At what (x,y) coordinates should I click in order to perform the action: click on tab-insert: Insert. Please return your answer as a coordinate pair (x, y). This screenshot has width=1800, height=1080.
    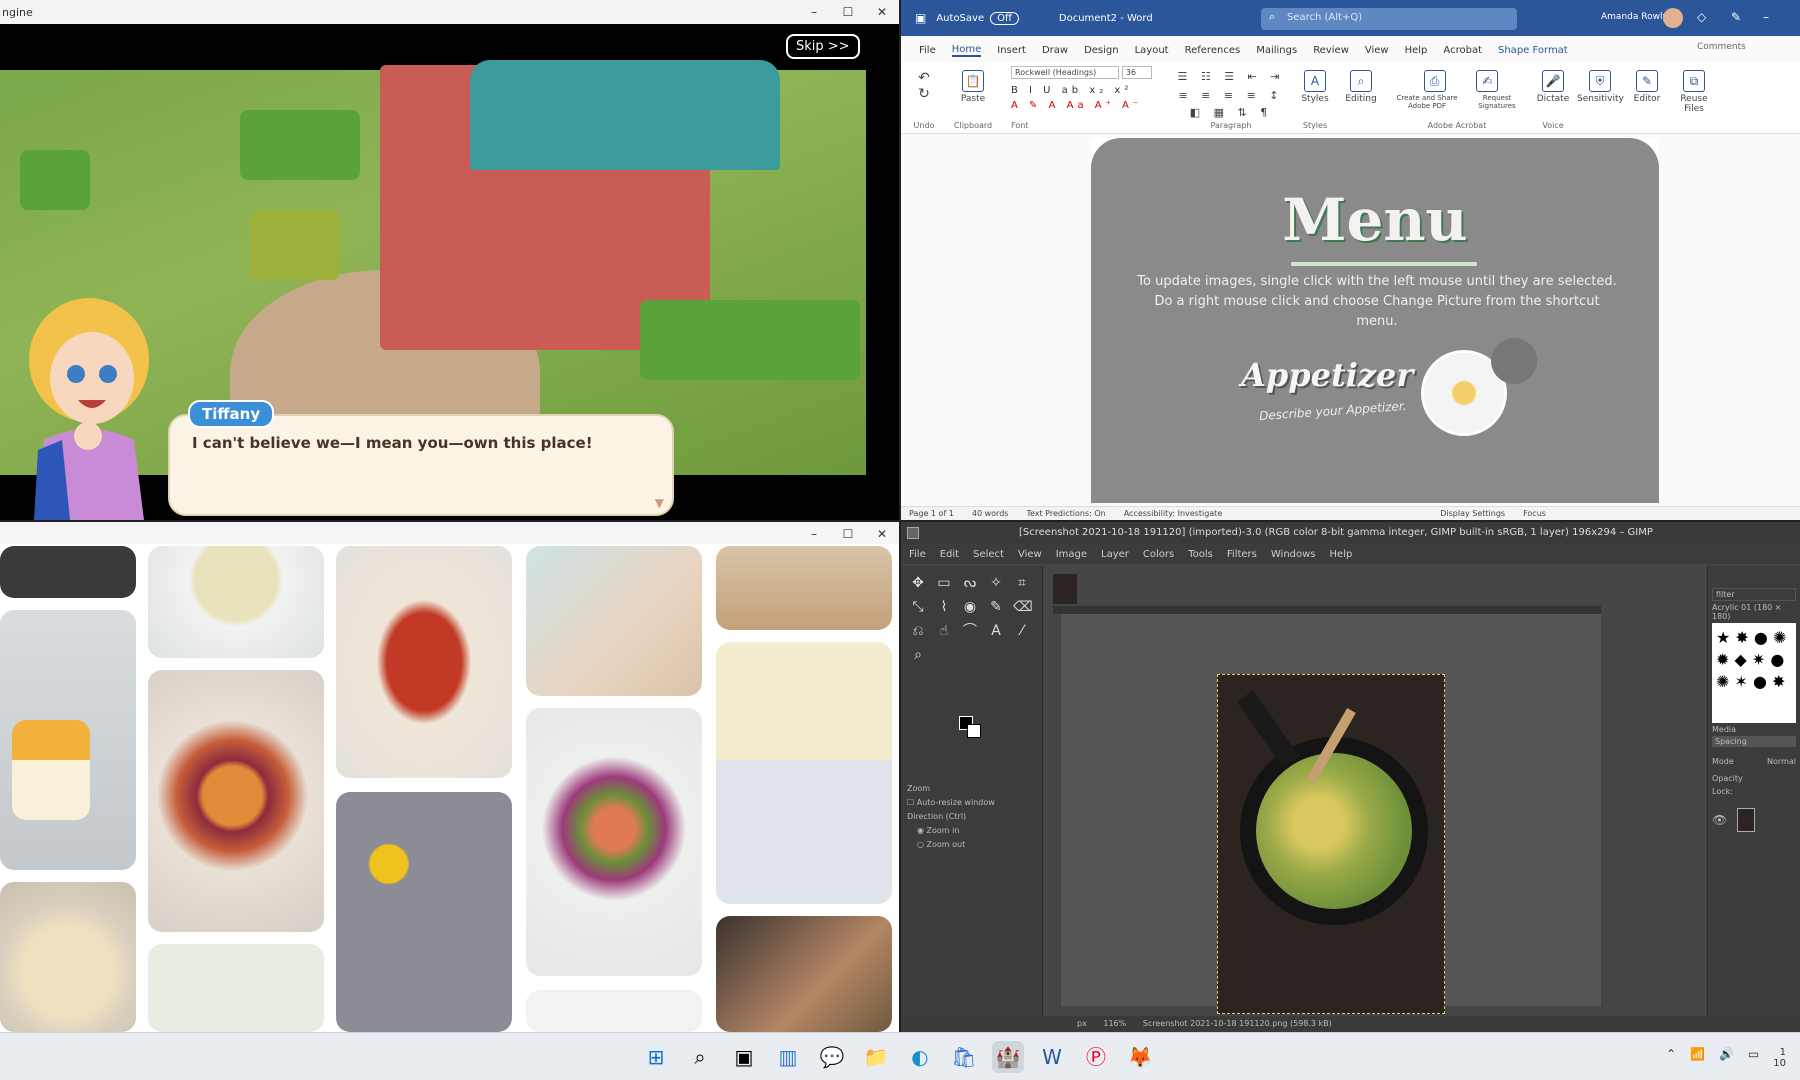
    Looking at the image, I should click on (1011, 50).